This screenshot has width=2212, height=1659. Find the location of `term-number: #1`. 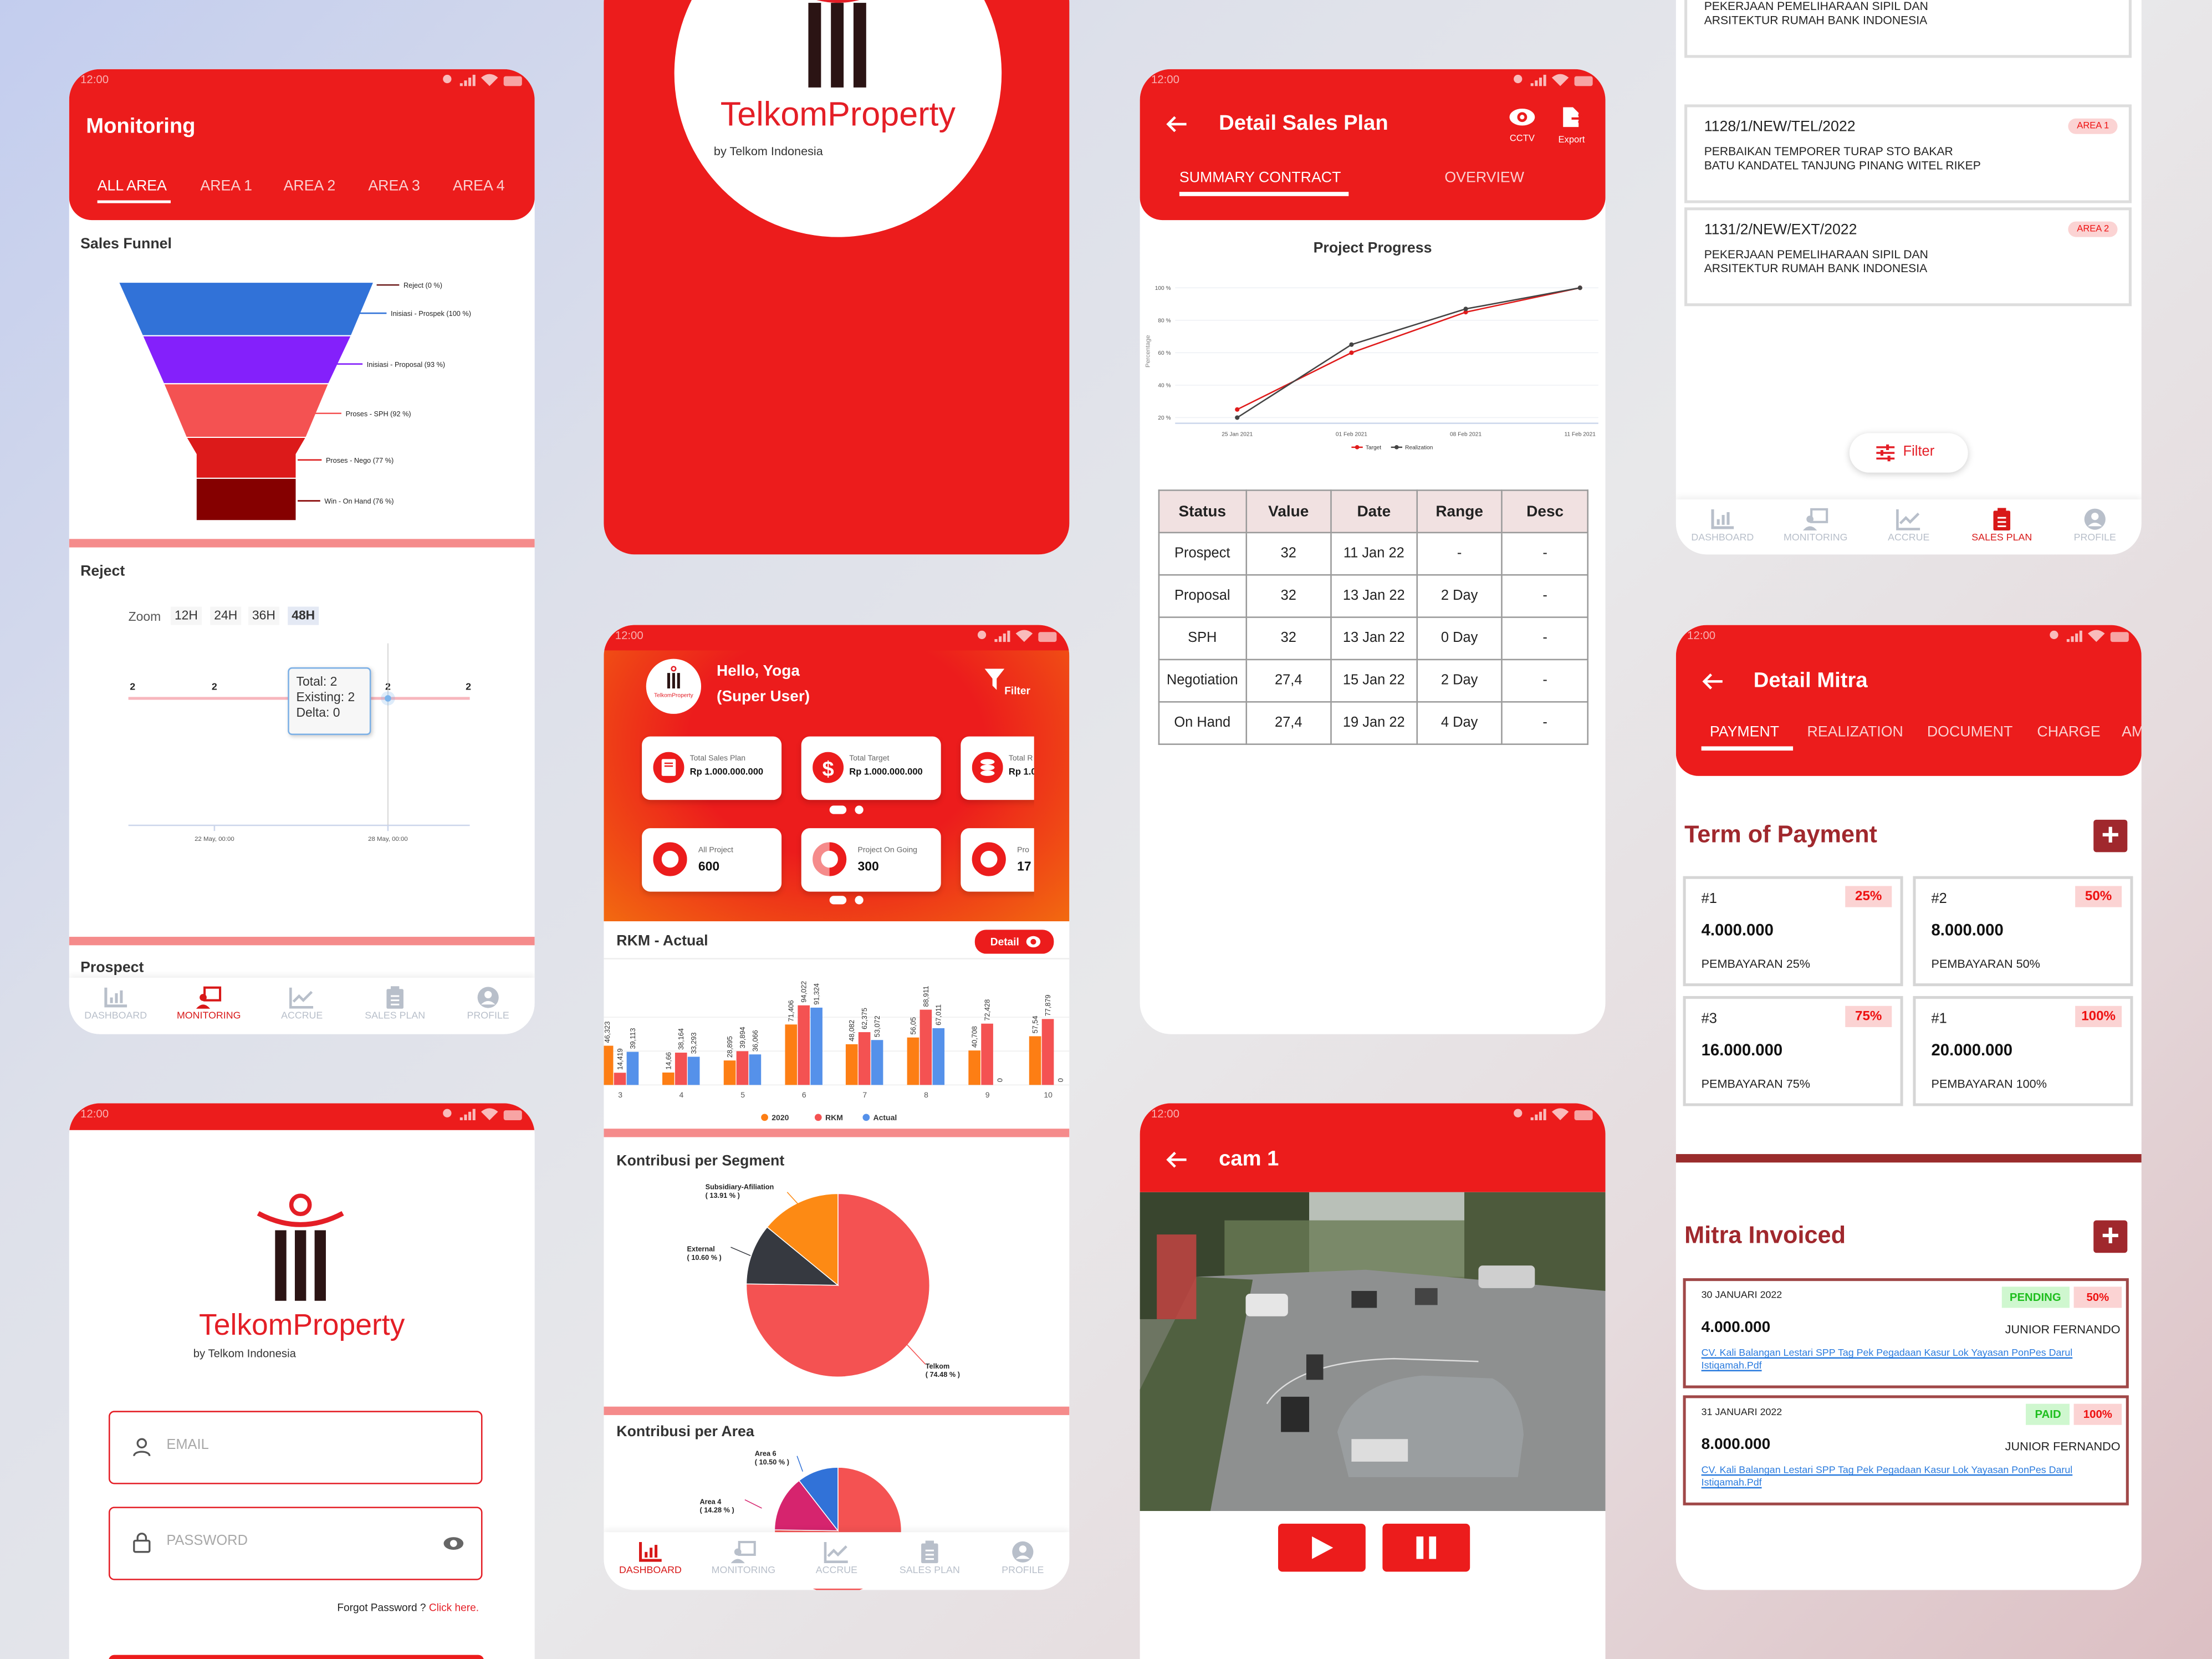

term-number: #1 is located at coordinates (1709, 899).